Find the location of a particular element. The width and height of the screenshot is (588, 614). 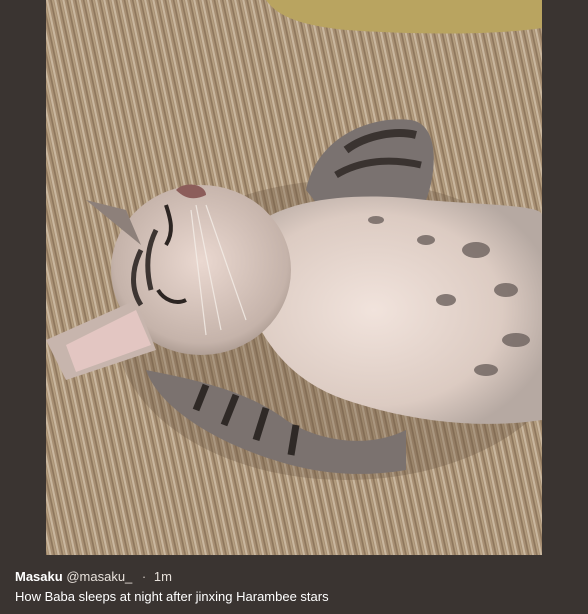

tweet-header: Masaku @masaku_ · 1m is located at coordinates (93, 577).